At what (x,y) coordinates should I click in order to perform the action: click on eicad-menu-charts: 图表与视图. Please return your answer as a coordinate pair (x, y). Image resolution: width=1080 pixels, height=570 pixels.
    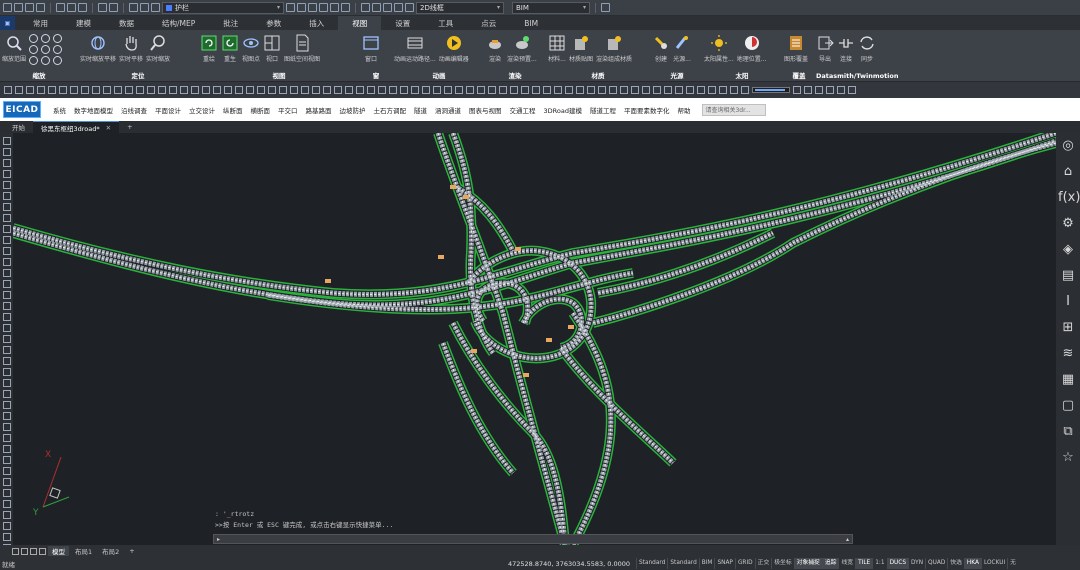
    Looking at the image, I should click on (485, 110).